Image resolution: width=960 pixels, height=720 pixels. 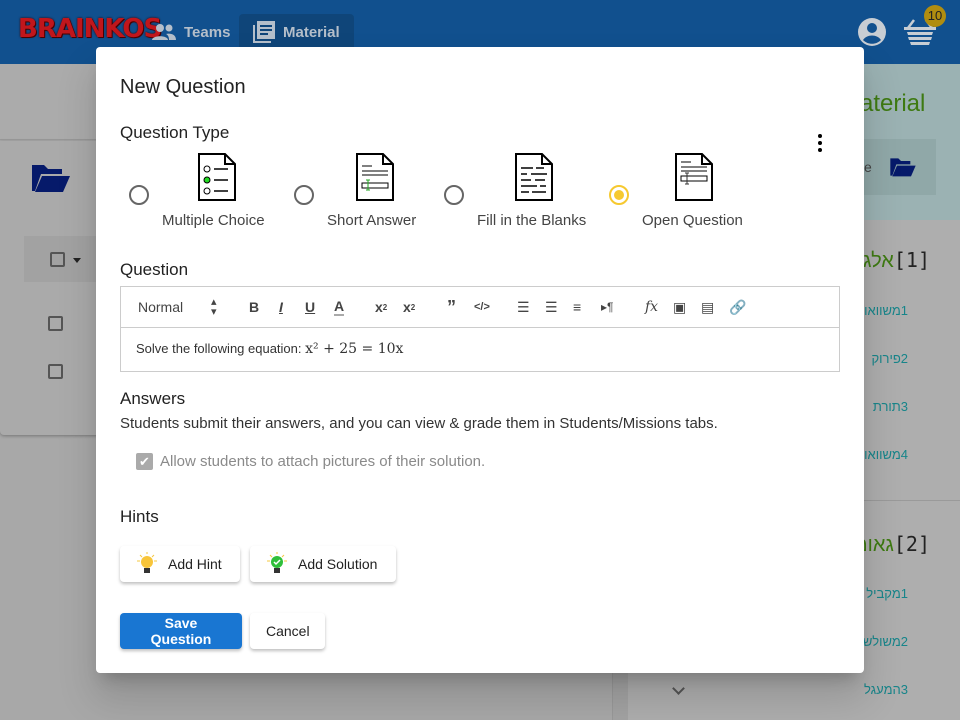 What do you see at coordinates (523, 307) in the screenshot?
I see `ordered-list-icon: ☰` at bounding box center [523, 307].